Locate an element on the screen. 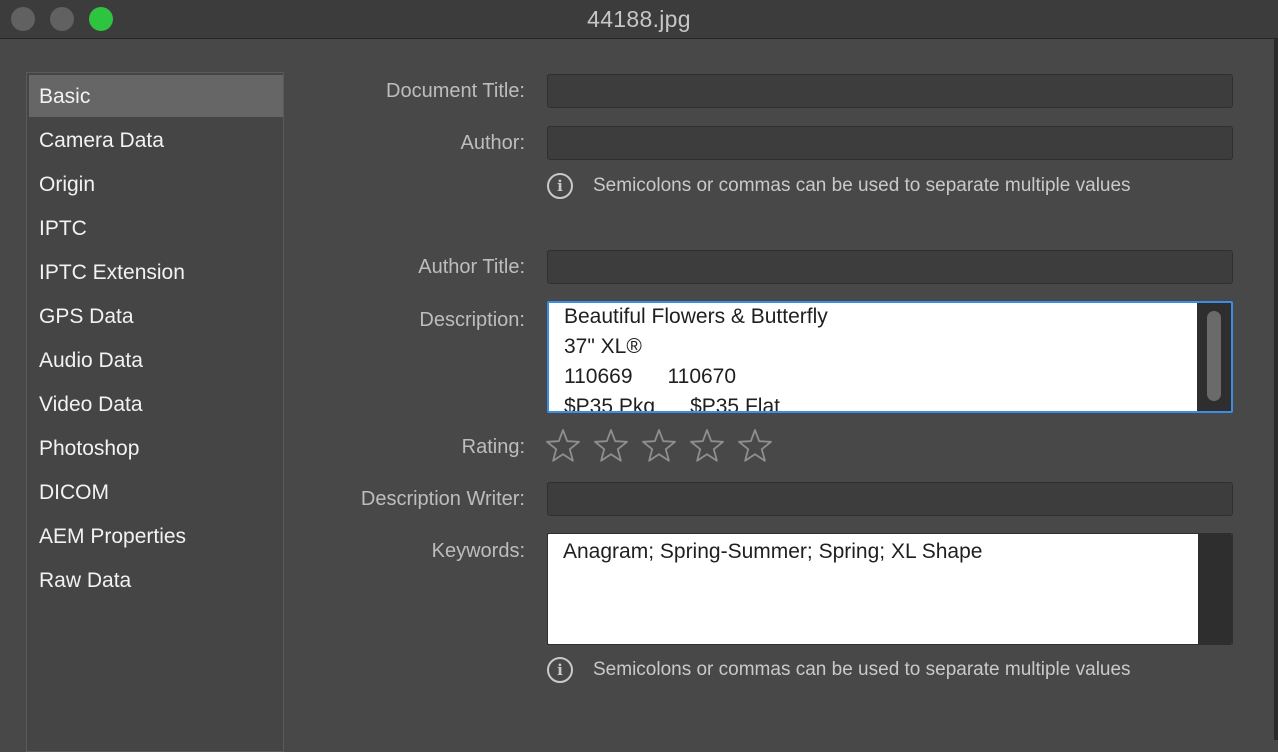 The width and height of the screenshot is (1278, 752). description-line: 37" XL® is located at coordinates (603, 346).